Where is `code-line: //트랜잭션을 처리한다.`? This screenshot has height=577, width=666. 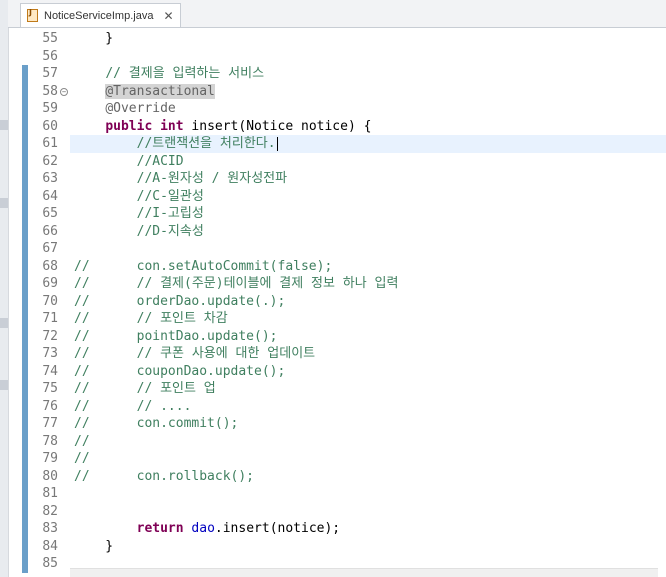
code-line: //트랜잭션을 처리한다. is located at coordinates (176, 144).